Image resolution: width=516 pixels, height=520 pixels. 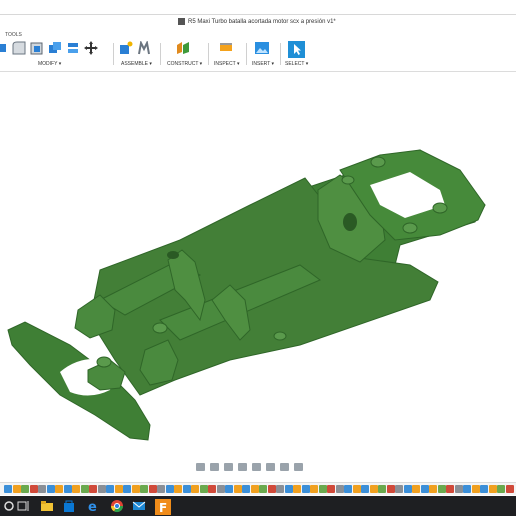 What do you see at coordinates (296, 64) in the screenshot?
I see `select-menu: SELECT ▾` at bounding box center [296, 64].